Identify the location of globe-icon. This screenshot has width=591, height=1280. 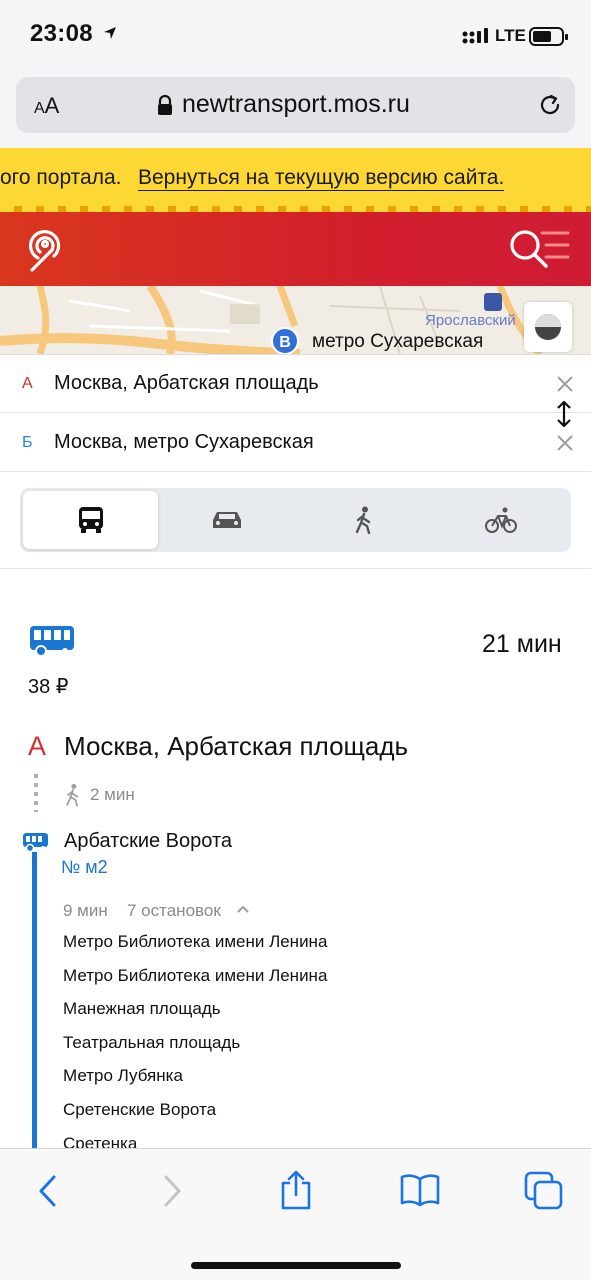
(548, 327).